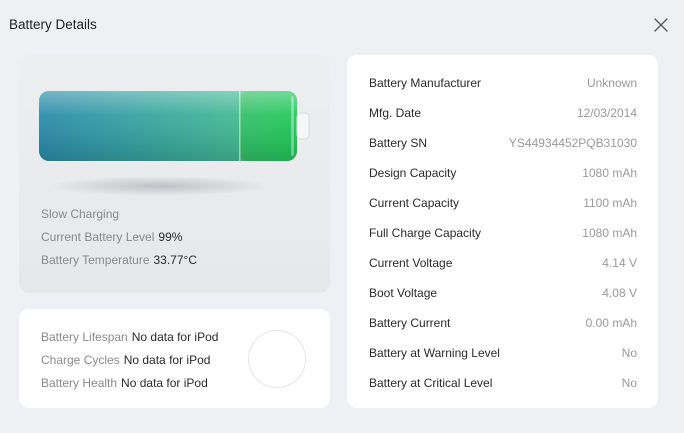 The height and width of the screenshot is (433, 684). I want to click on battery-health-row: Battery Health No data for iPod, so click(124, 383).